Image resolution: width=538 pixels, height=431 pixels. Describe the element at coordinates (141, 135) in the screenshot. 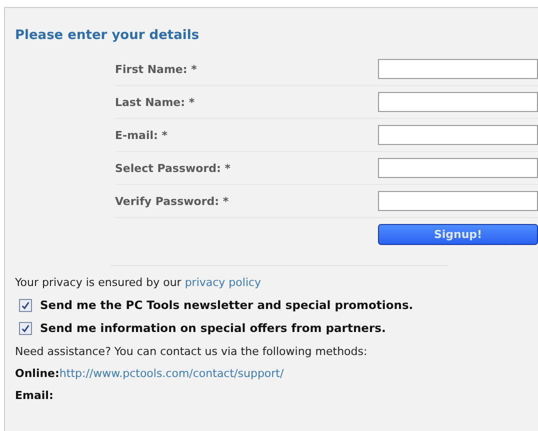

I see `field-label: E-mail: *` at that location.